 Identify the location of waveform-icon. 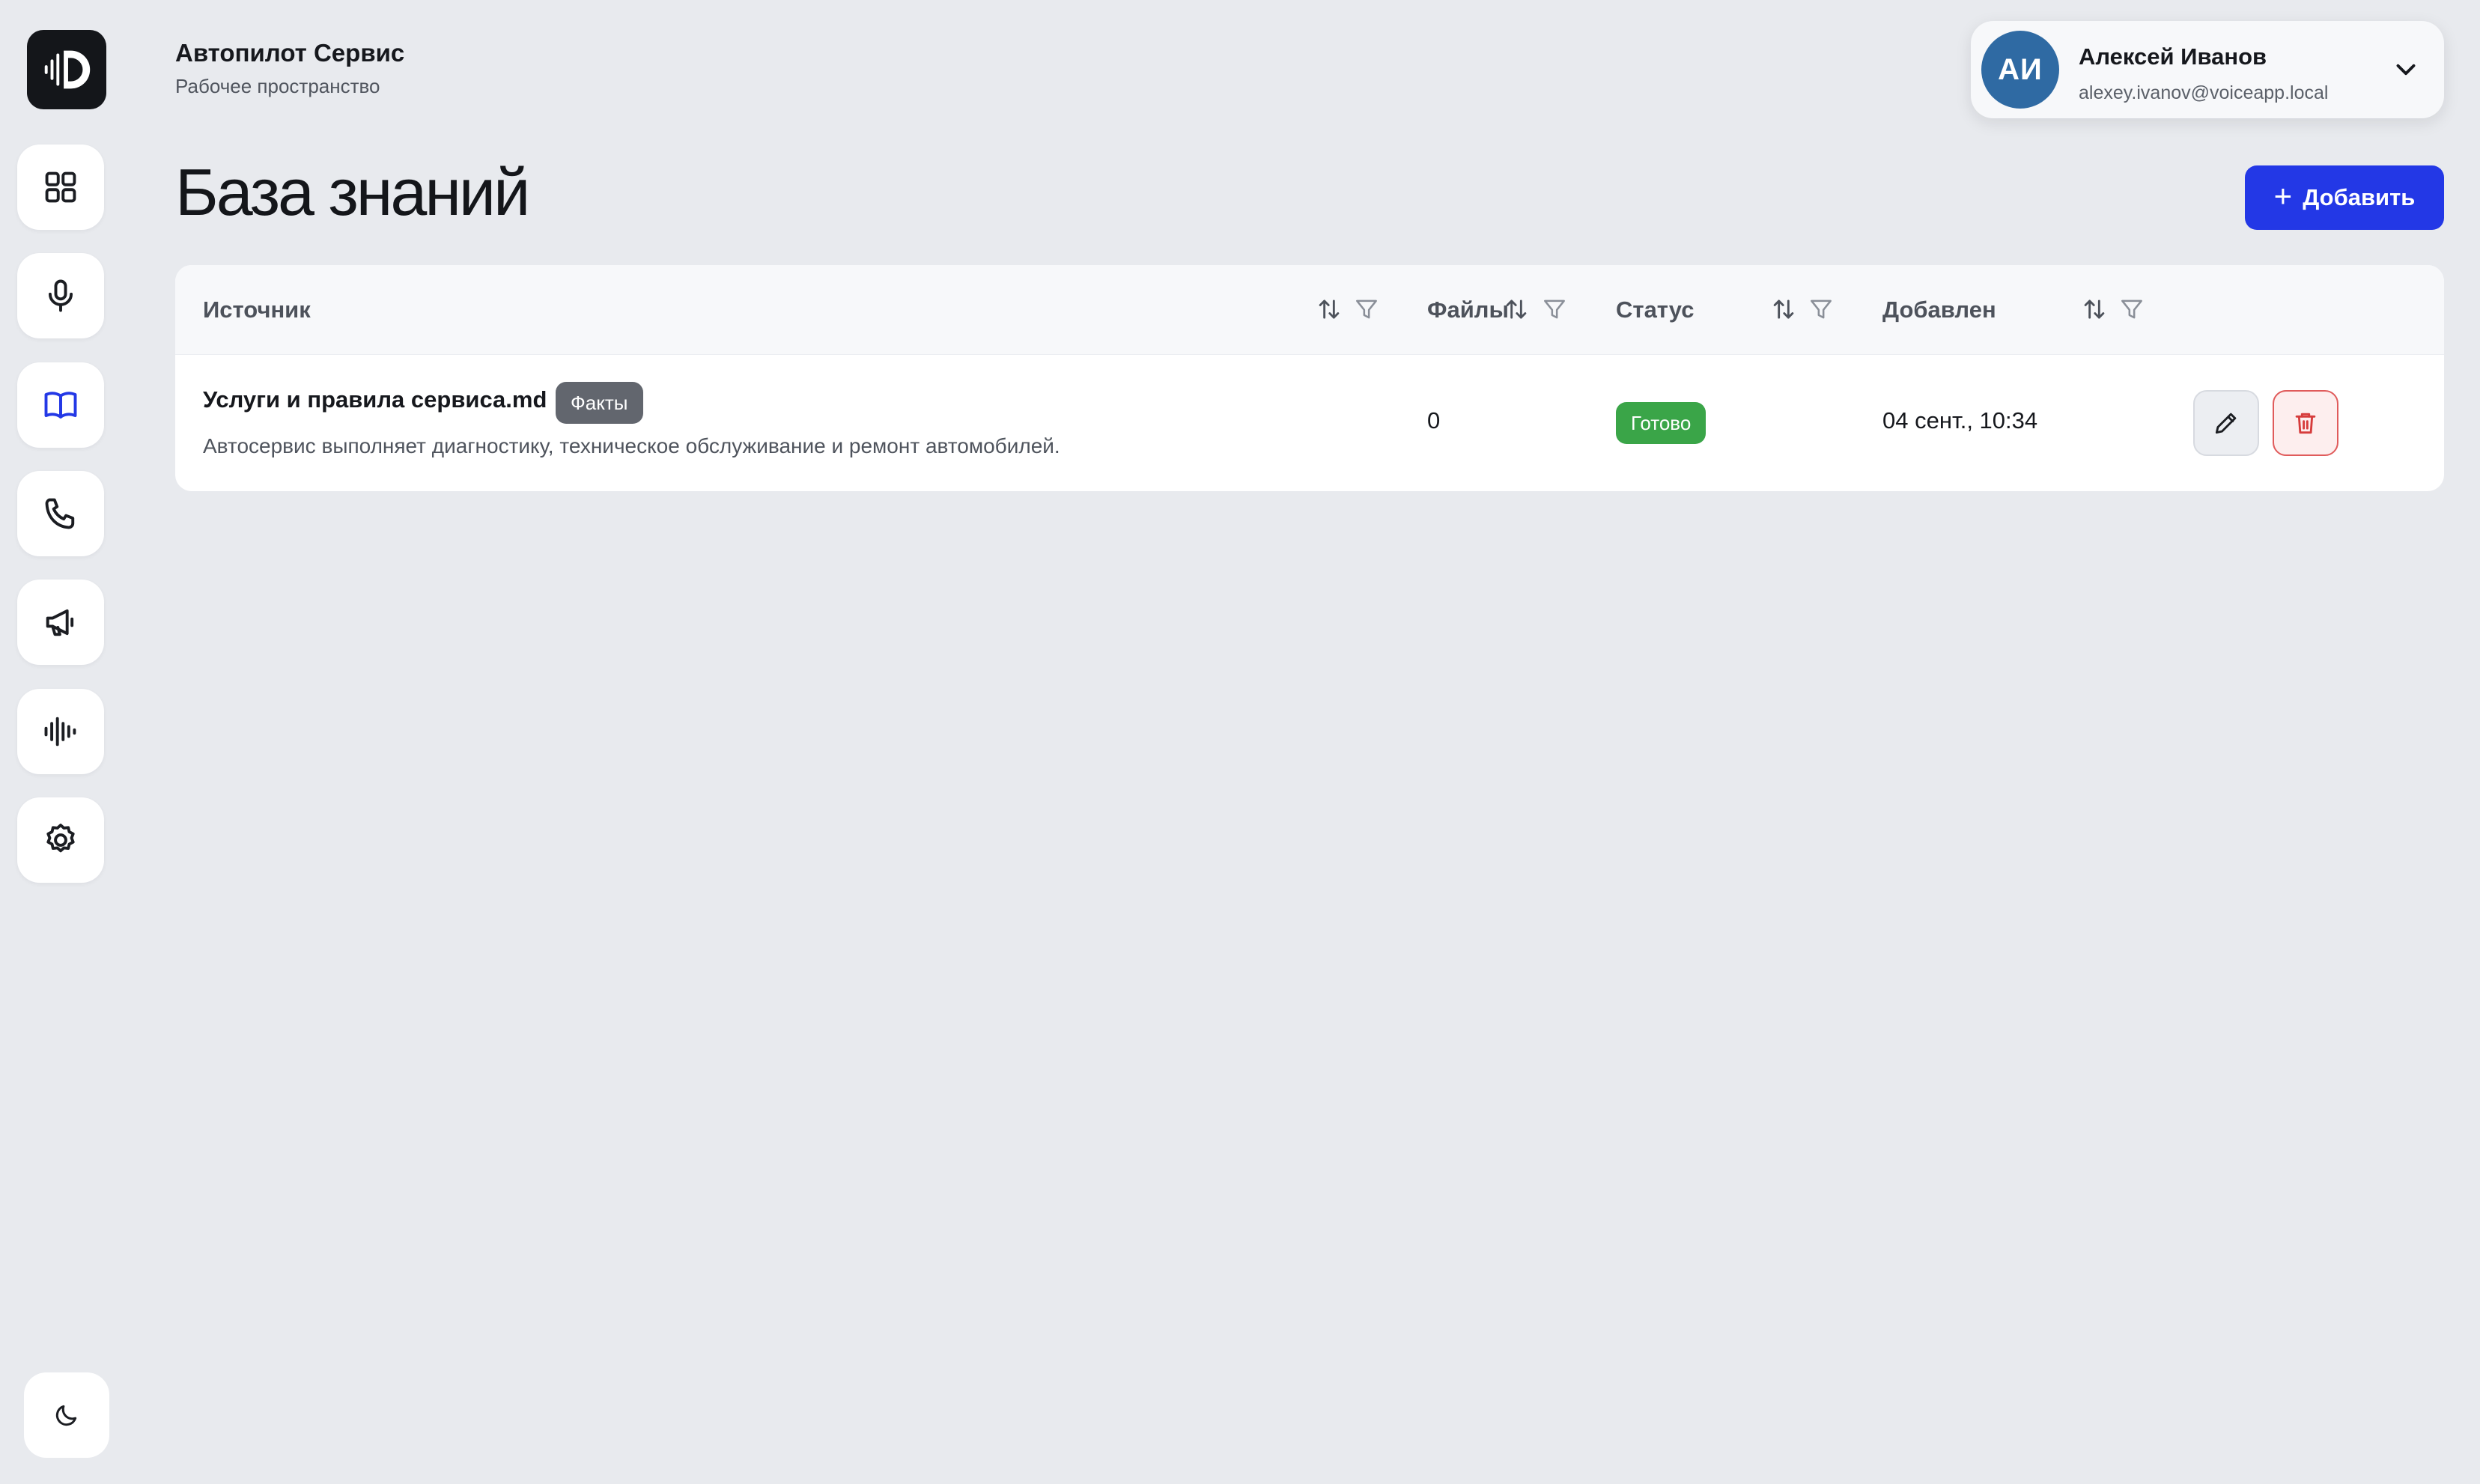
(60, 731).